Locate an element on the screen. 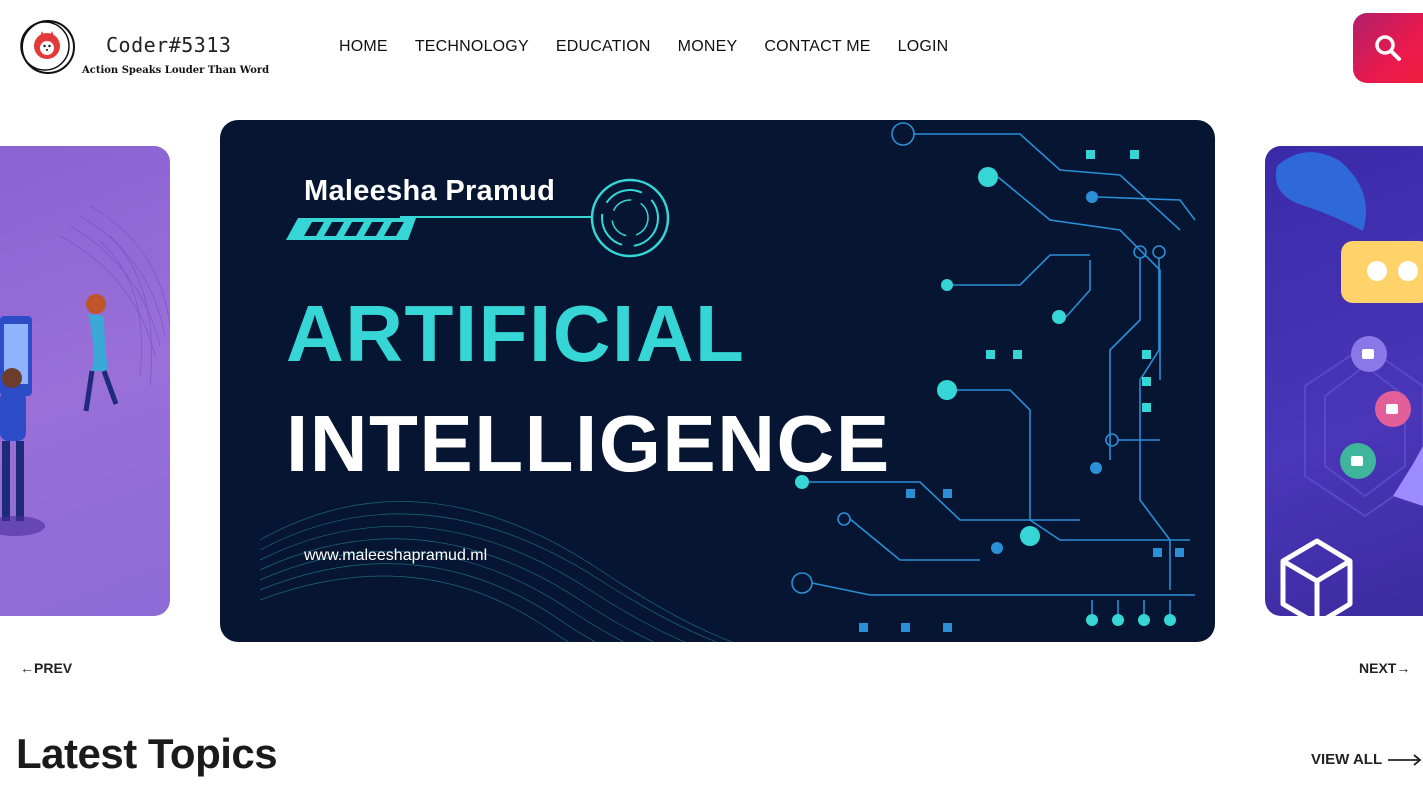 The height and width of the screenshot is (803, 1423). prev-label: PREV is located at coordinates (53, 668).